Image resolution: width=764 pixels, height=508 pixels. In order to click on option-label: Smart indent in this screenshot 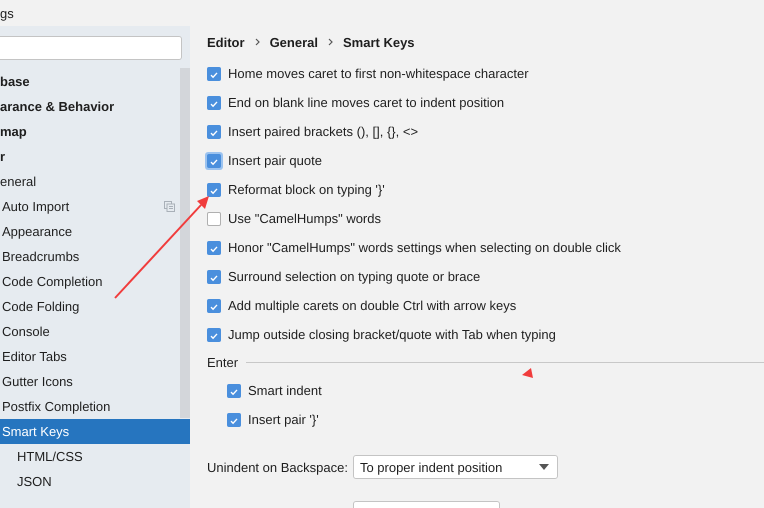, I will do `click(285, 390)`.